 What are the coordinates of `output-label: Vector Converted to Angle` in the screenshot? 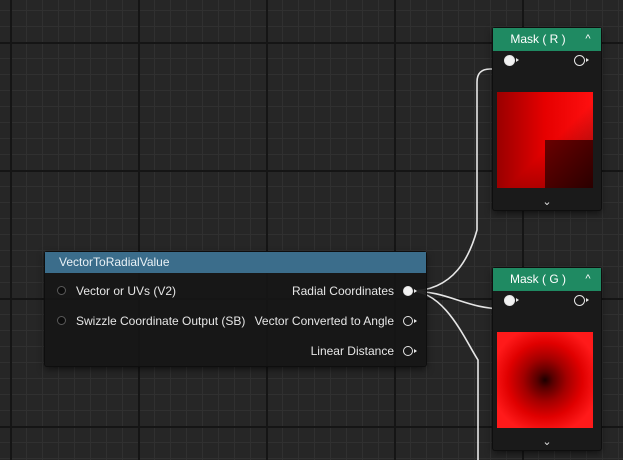 It's located at (324, 321).